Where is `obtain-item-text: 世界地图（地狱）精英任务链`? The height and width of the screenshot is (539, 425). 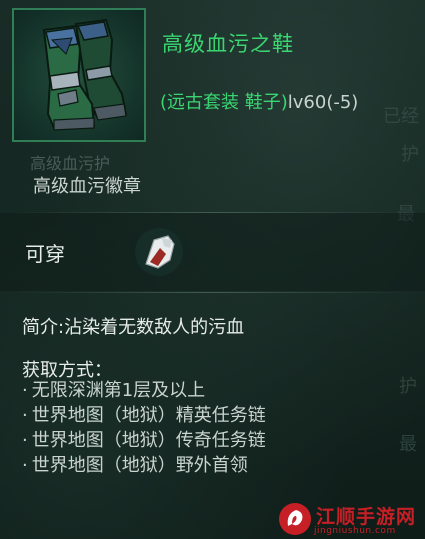 obtain-item-text: 世界地图（地狱）精英任务链 is located at coordinates (148, 415).